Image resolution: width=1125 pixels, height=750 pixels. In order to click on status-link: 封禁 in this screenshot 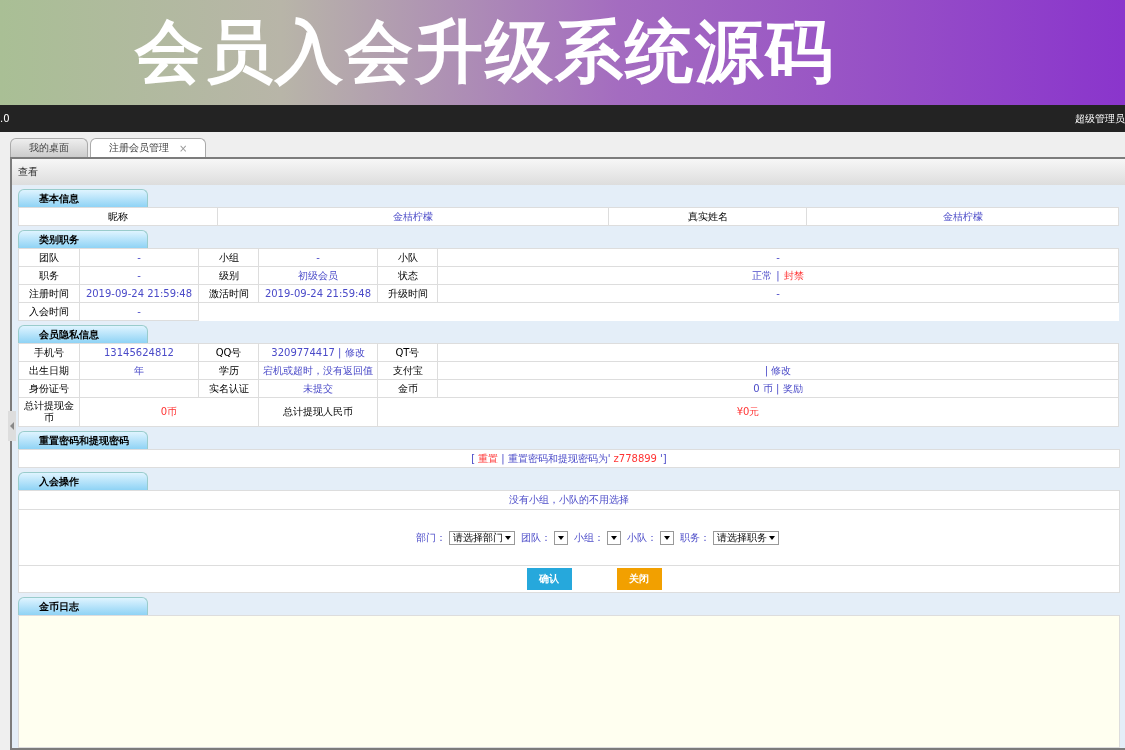, I will do `click(793, 275)`.